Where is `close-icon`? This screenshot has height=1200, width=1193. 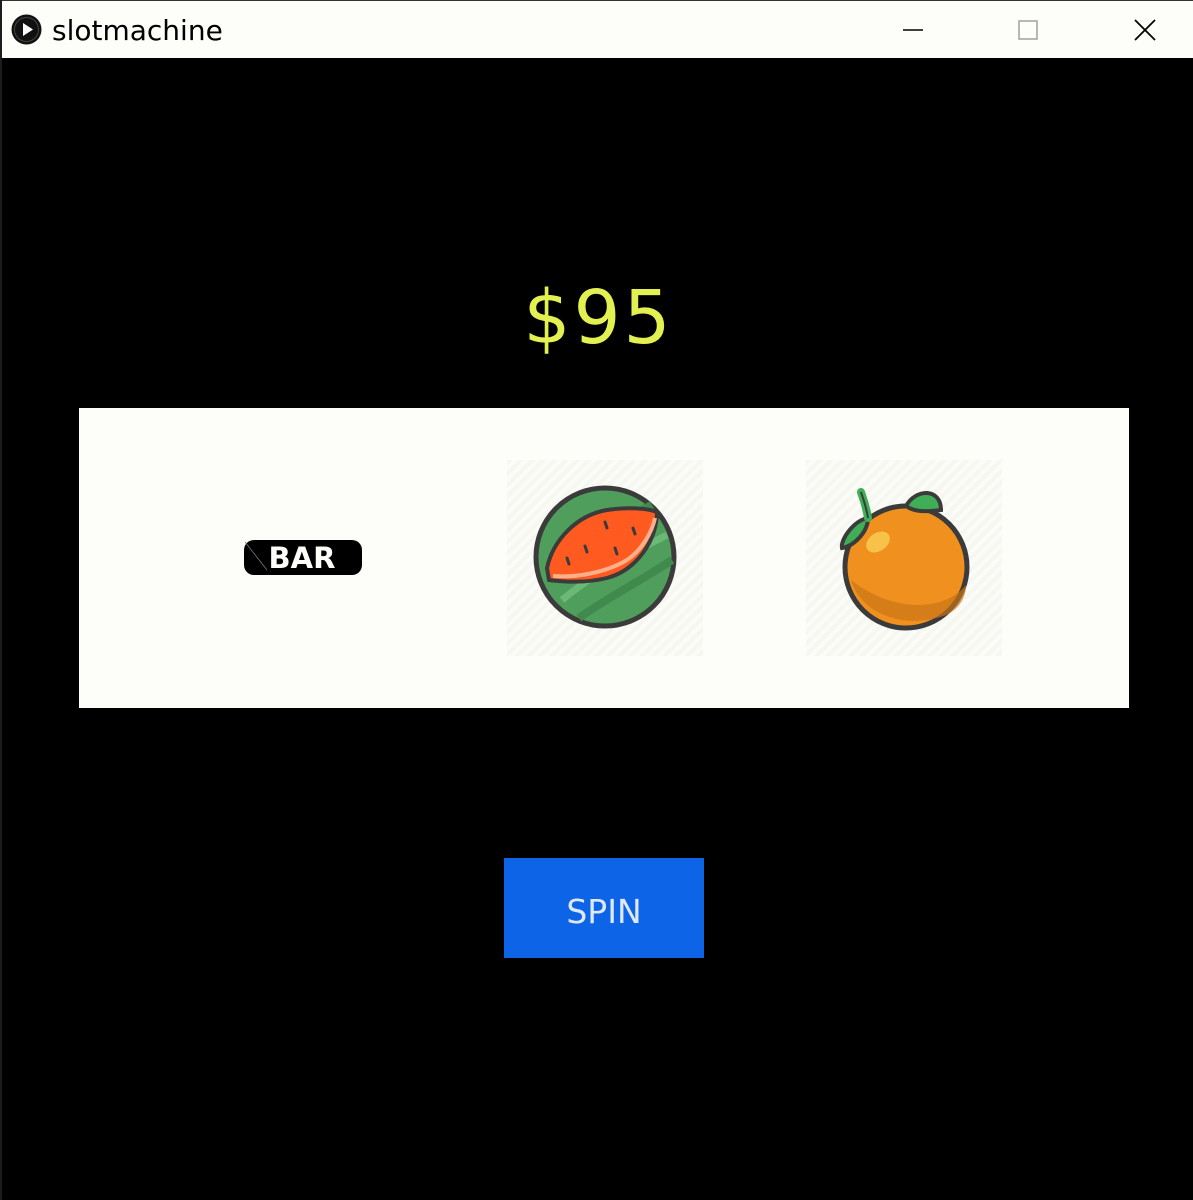 close-icon is located at coordinates (1145, 29).